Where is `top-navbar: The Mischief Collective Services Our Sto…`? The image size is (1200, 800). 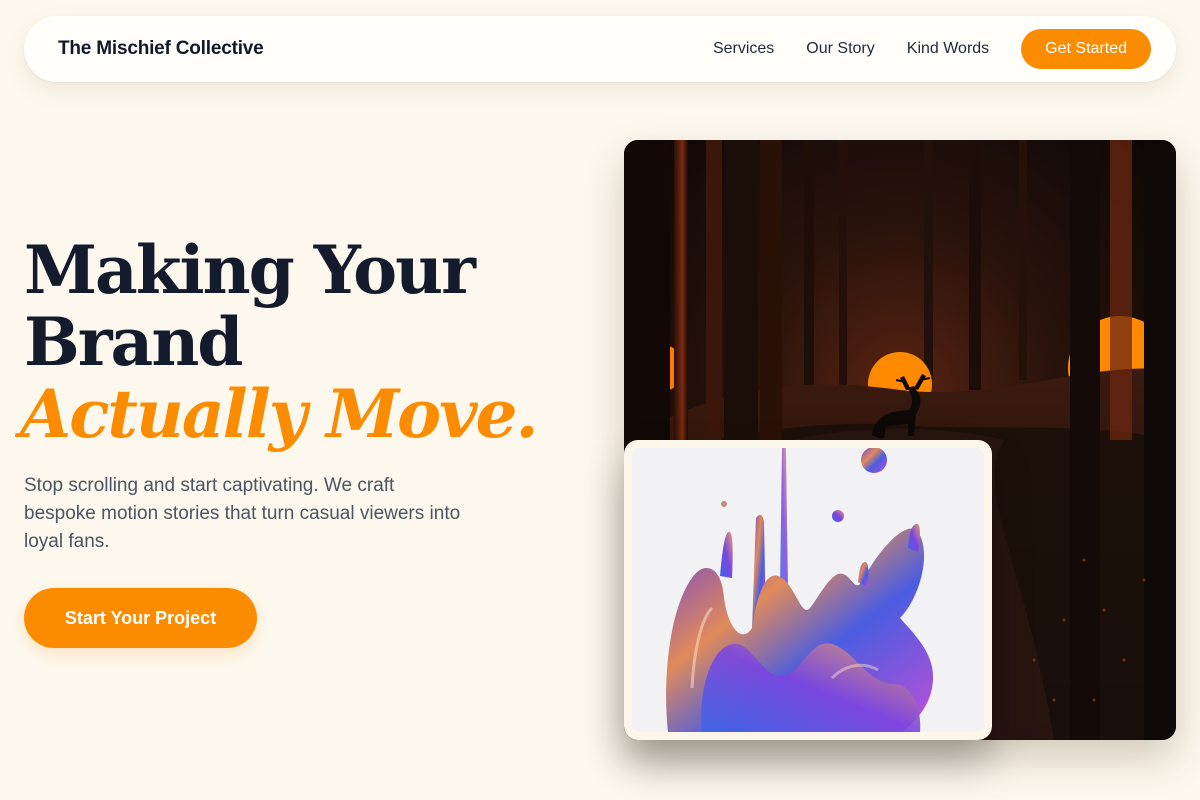
top-navbar: The Mischief Collective Services Our Sto… is located at coordinates (600, 49).